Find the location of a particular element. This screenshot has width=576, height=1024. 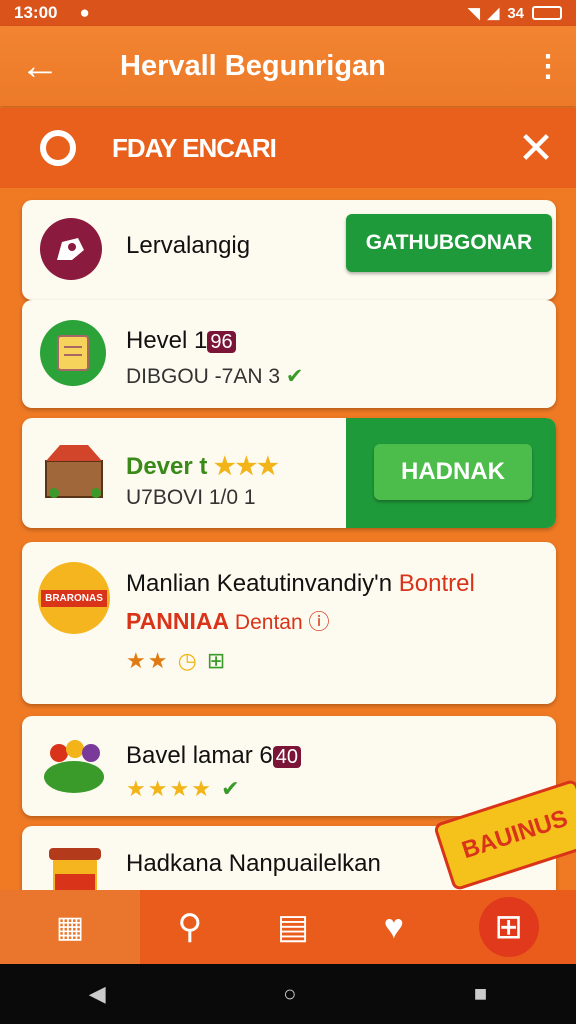

item-subtitle-text: DIBGOU -7AN 3 is located at coordinates (203, 376).